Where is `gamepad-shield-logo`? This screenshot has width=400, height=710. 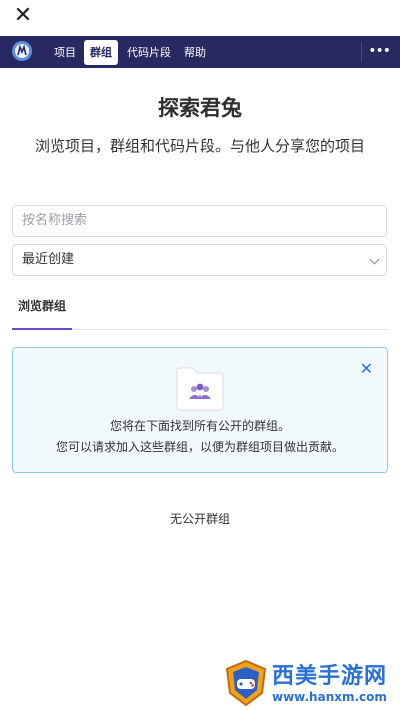
gamepad-shield-logo is located at coordinates (246, 683).